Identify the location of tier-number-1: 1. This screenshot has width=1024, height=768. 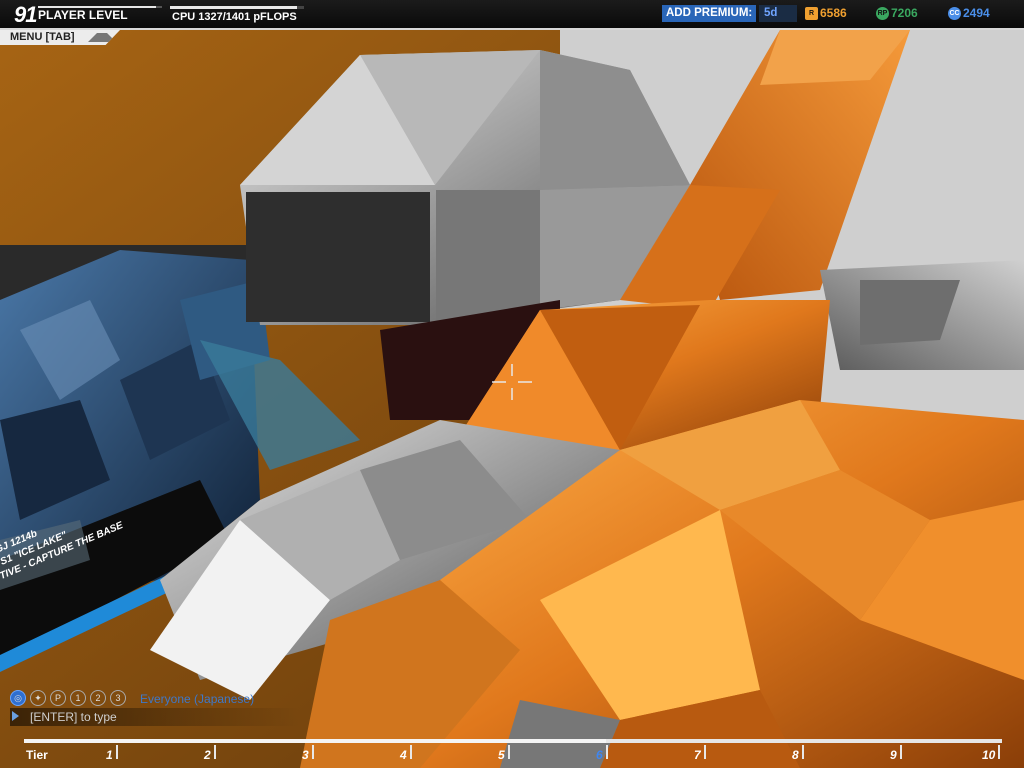
(109, 755).